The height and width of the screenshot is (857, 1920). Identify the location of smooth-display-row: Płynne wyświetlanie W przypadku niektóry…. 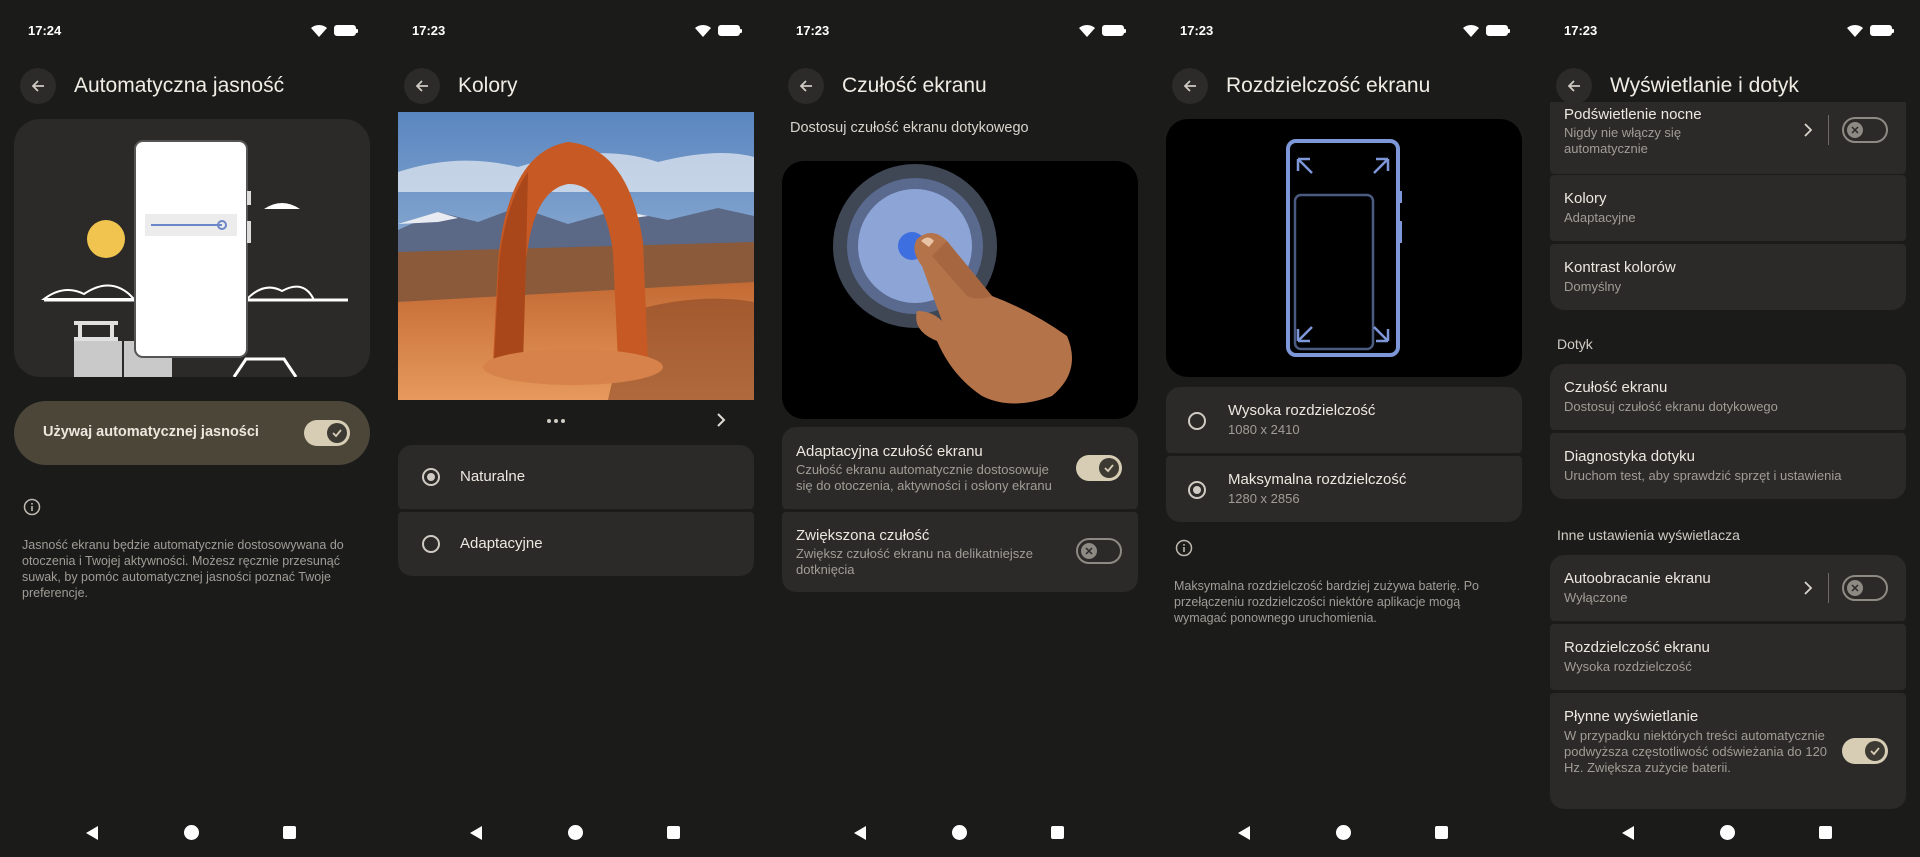
(1728, 751).